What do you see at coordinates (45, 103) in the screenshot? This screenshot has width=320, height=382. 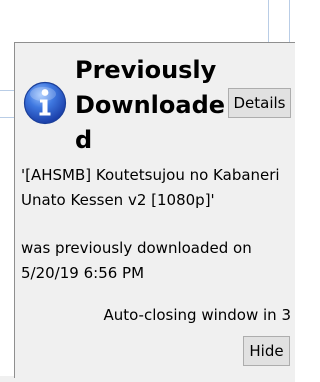 I see `info-icon` at bounding box center [45, 103].